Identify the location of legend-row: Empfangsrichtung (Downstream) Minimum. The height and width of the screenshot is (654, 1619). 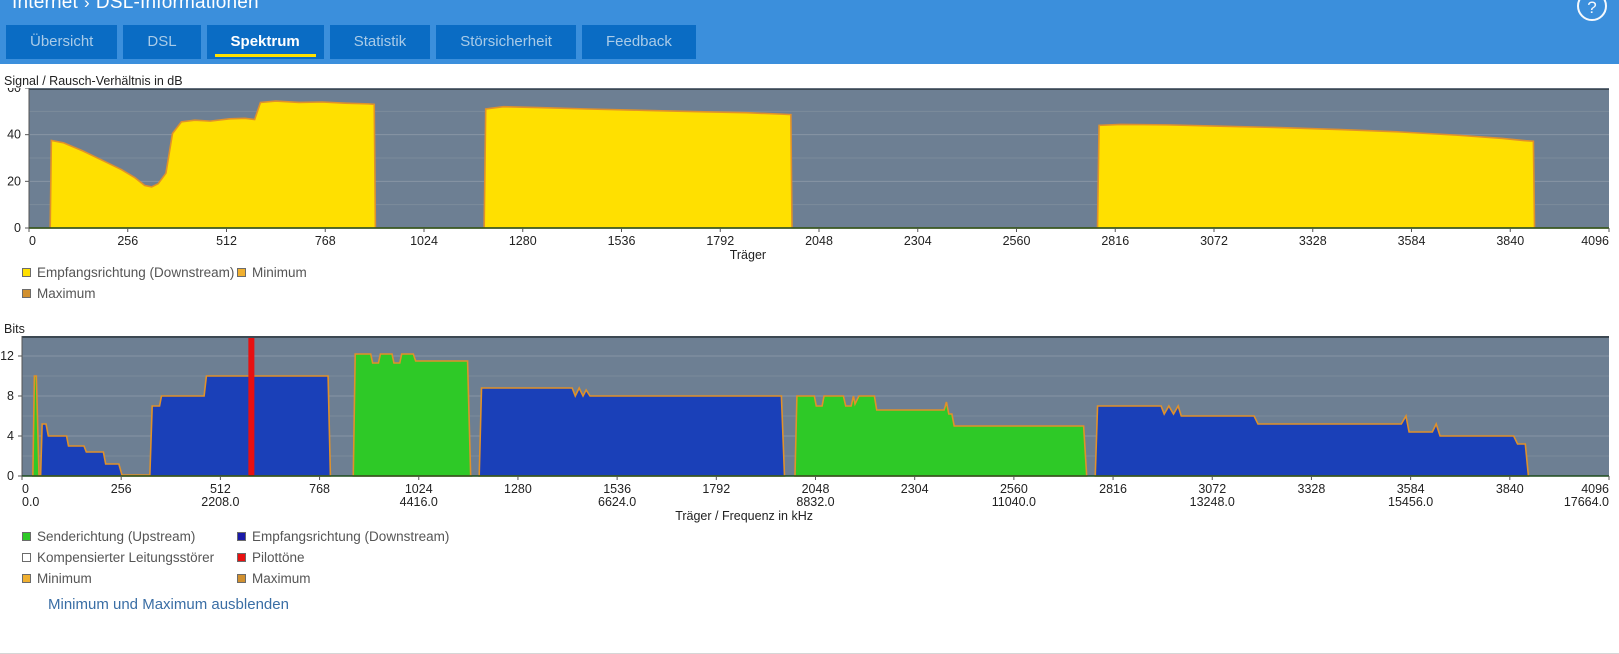
(164, 272).